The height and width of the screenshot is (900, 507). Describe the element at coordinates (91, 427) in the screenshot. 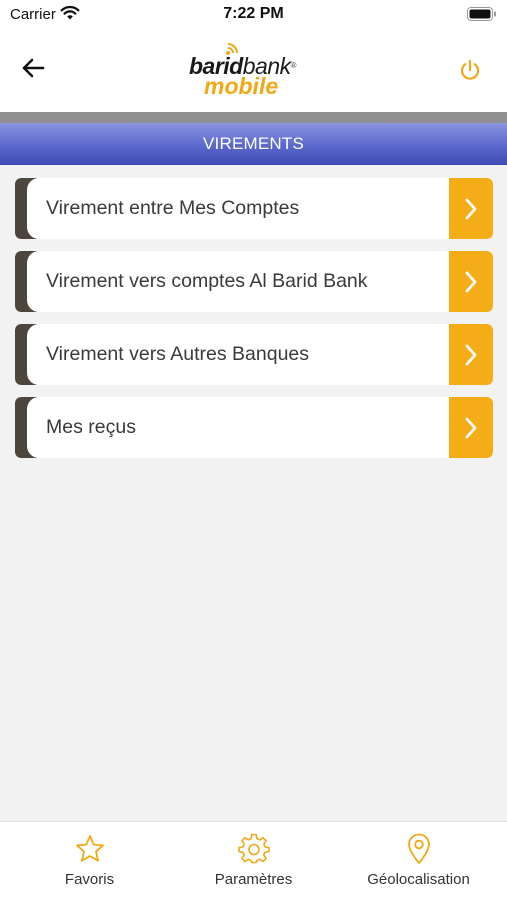

I see `menu-item-label: Mes reçus` at that location.